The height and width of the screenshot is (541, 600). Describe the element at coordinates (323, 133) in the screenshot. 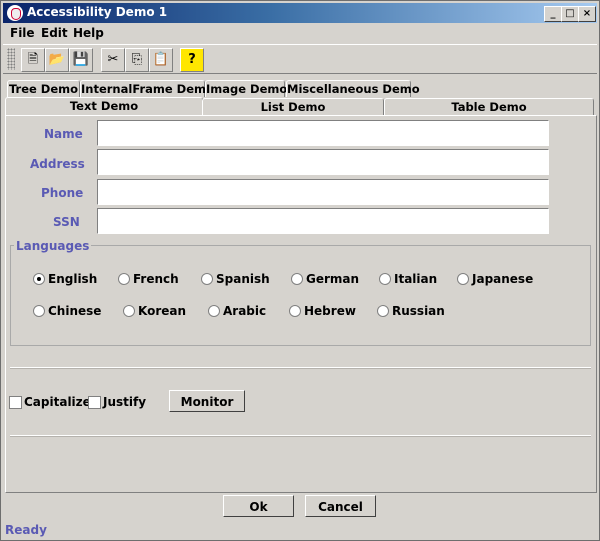

I see `name-field` at that location.